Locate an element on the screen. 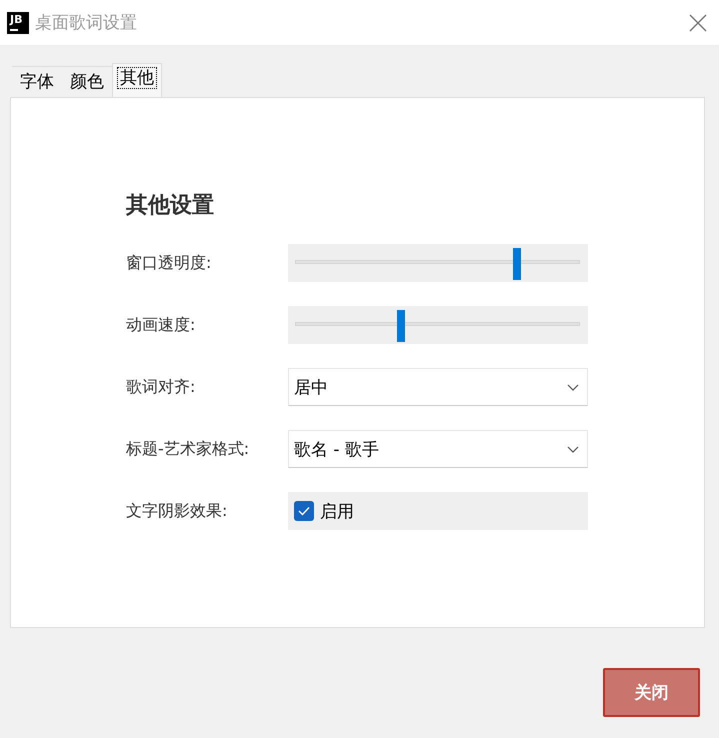 This screenshot has width=719, height=738. close-icon is located at coordinates (698, 23).